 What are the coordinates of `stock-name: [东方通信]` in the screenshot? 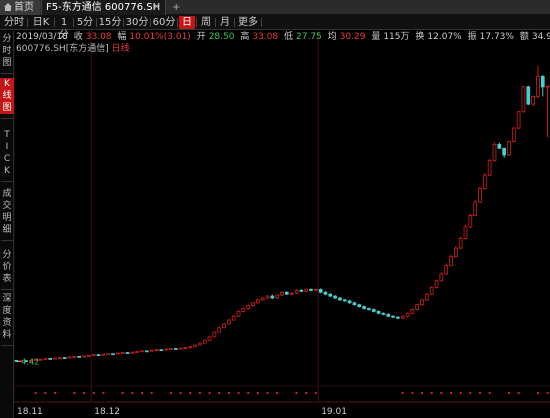 It's located at (87, 49).